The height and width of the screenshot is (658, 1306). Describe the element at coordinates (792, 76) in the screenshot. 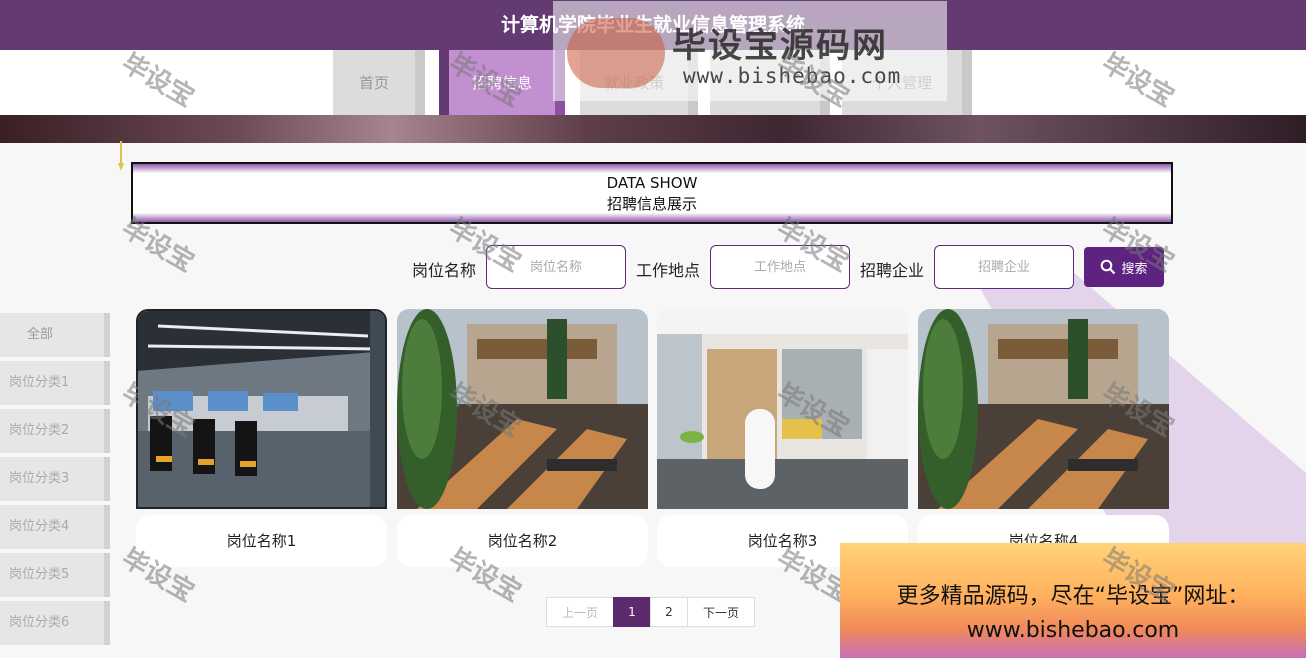

I see `watermark-logo-url: www.bishebao.com` at that location.